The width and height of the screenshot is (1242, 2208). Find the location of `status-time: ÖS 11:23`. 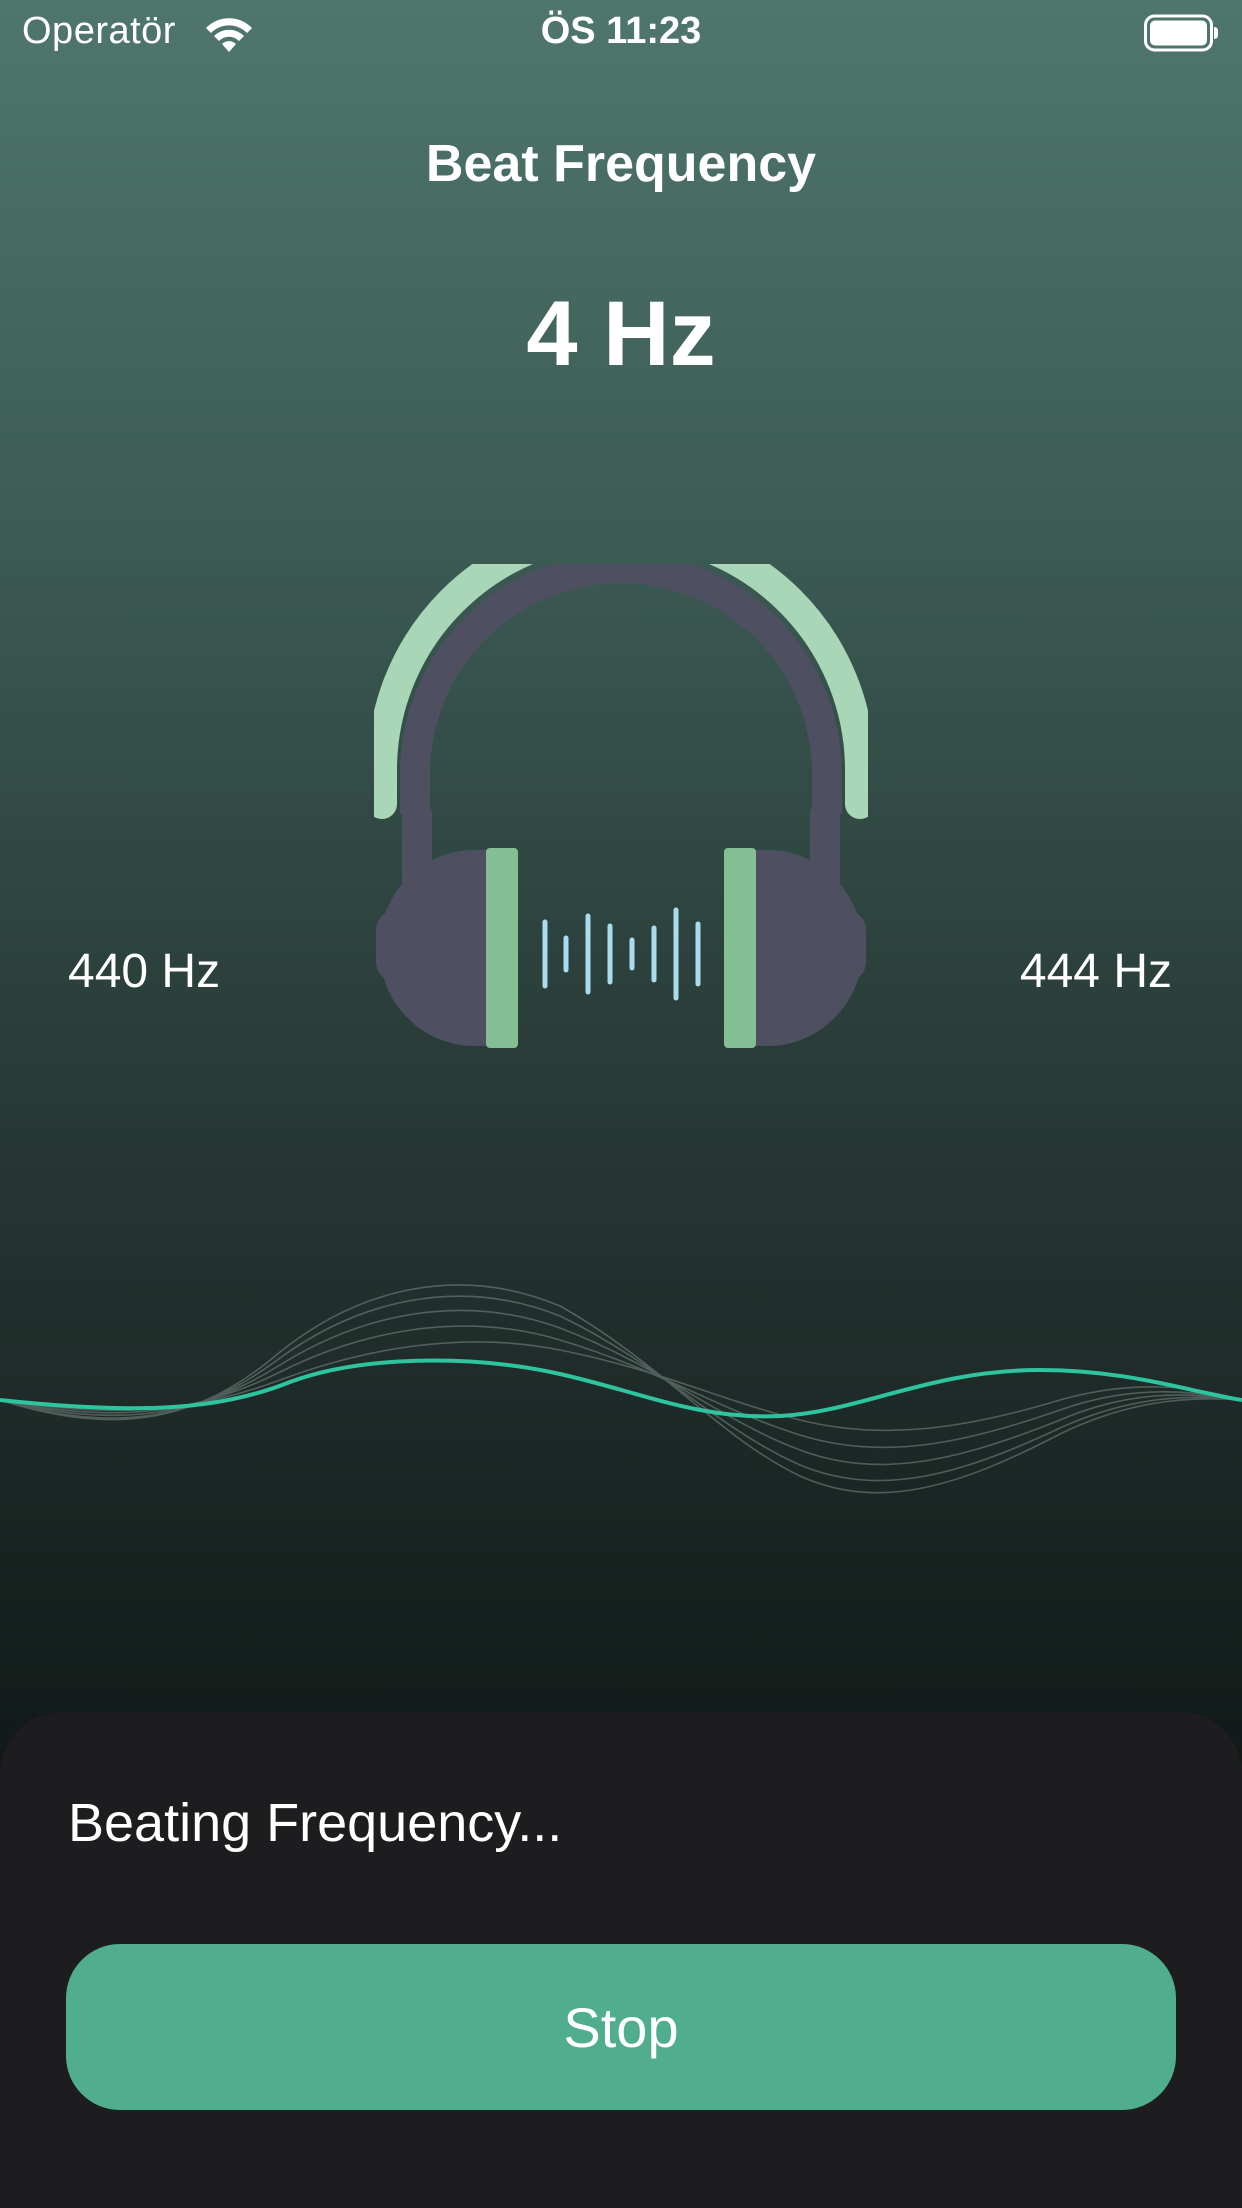

status-time: ÖS 11:23 is located at coordinates (621, 31).